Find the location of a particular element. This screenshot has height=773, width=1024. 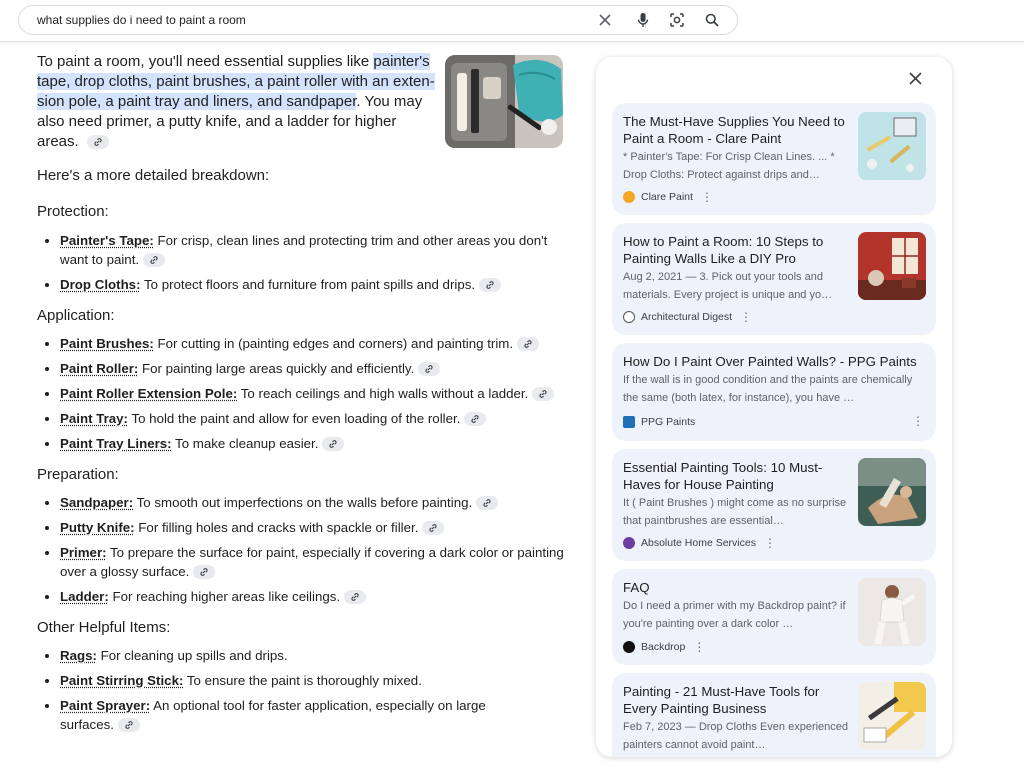

source-site: Backdrop ⋮ is located at coordinates (664, 647).